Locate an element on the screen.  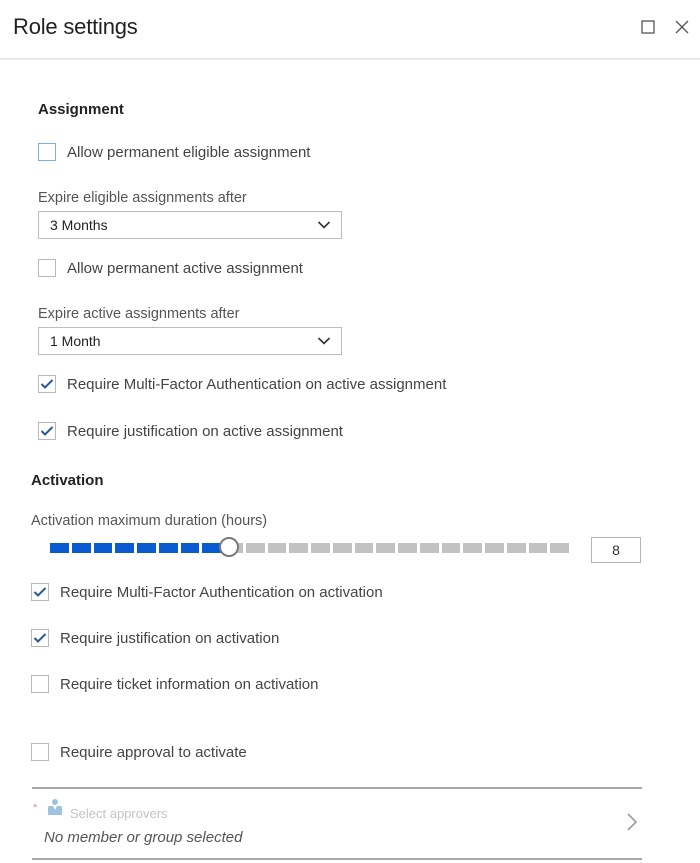
expire-active-label: Expire active assignments after is located at coordinates (139, 314).